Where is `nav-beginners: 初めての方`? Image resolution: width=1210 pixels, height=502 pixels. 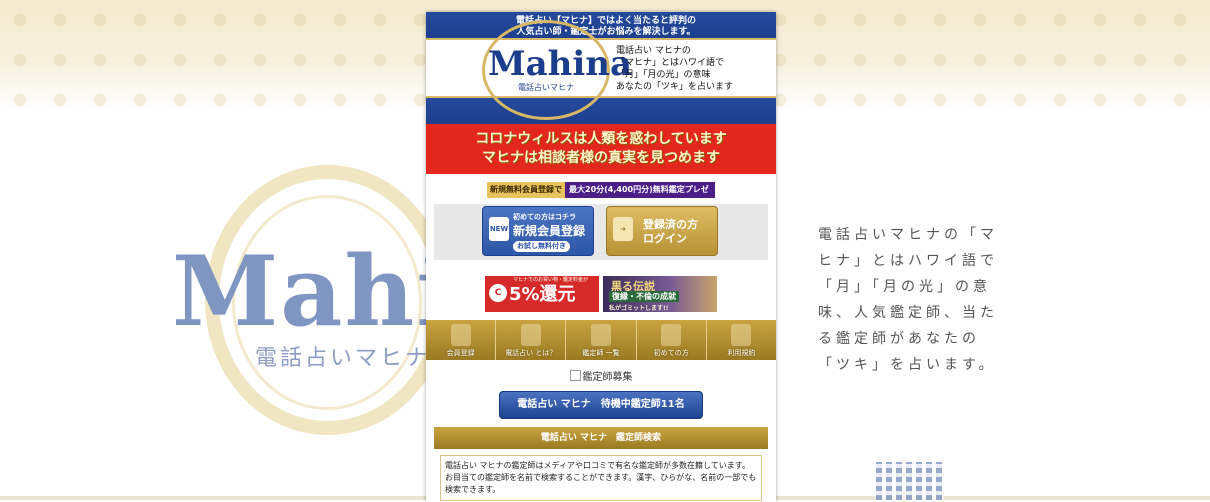
nav-beginners: 初めての方 is located at coordinates (672, 340).